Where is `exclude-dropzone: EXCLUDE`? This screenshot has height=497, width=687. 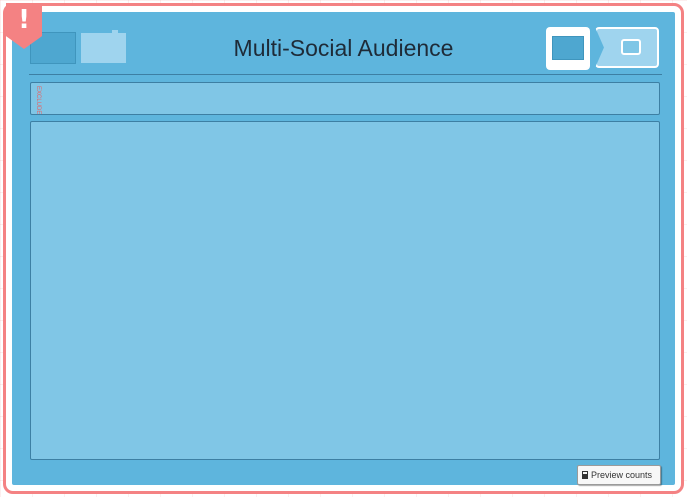 exclude-dropzone: EXCLUDE is located at coordinates (345, 98).